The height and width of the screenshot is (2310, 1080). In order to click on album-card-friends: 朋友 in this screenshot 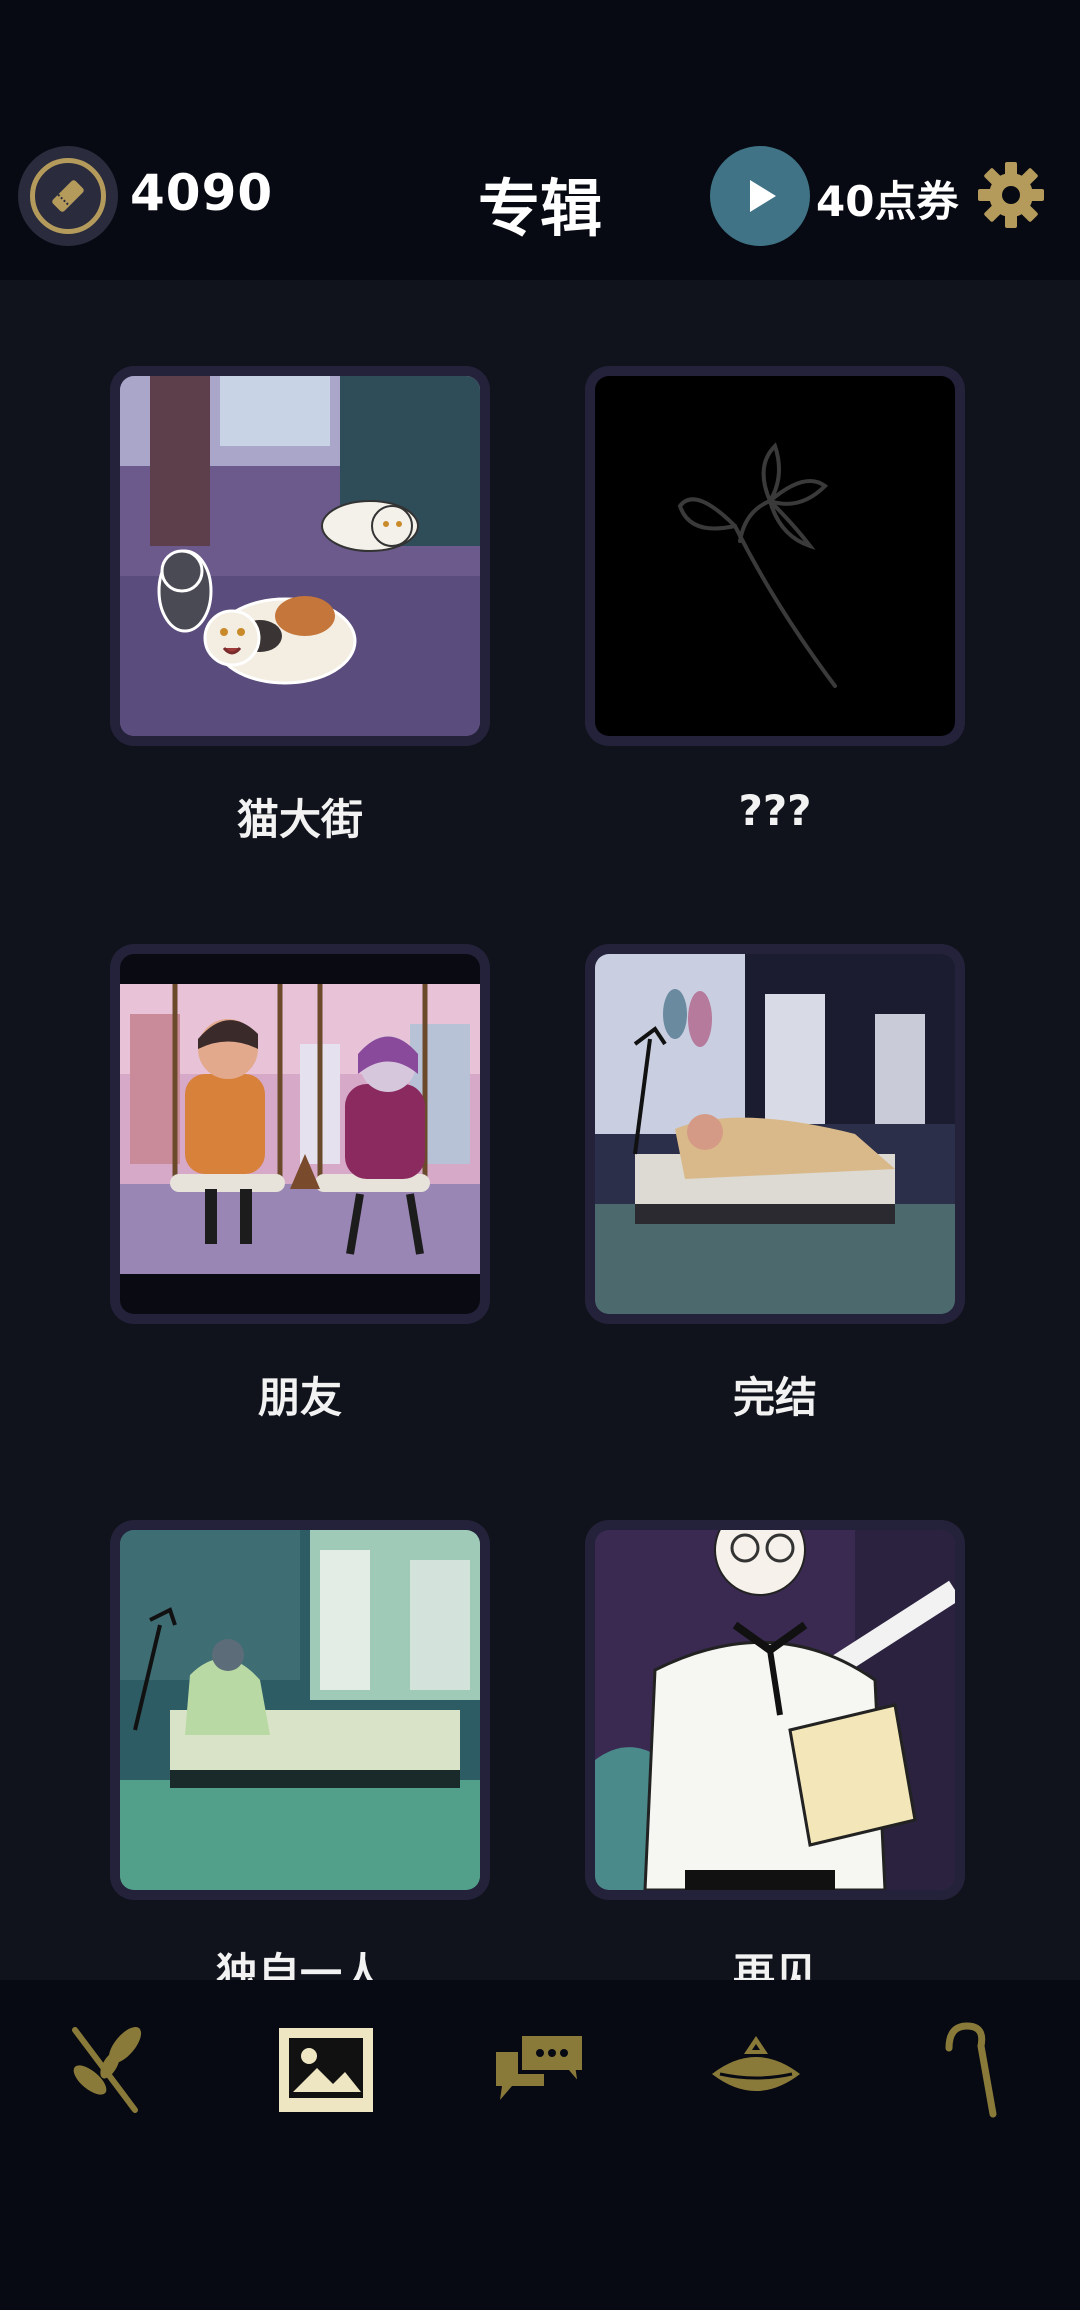, I will do `click(300, 1184)`.